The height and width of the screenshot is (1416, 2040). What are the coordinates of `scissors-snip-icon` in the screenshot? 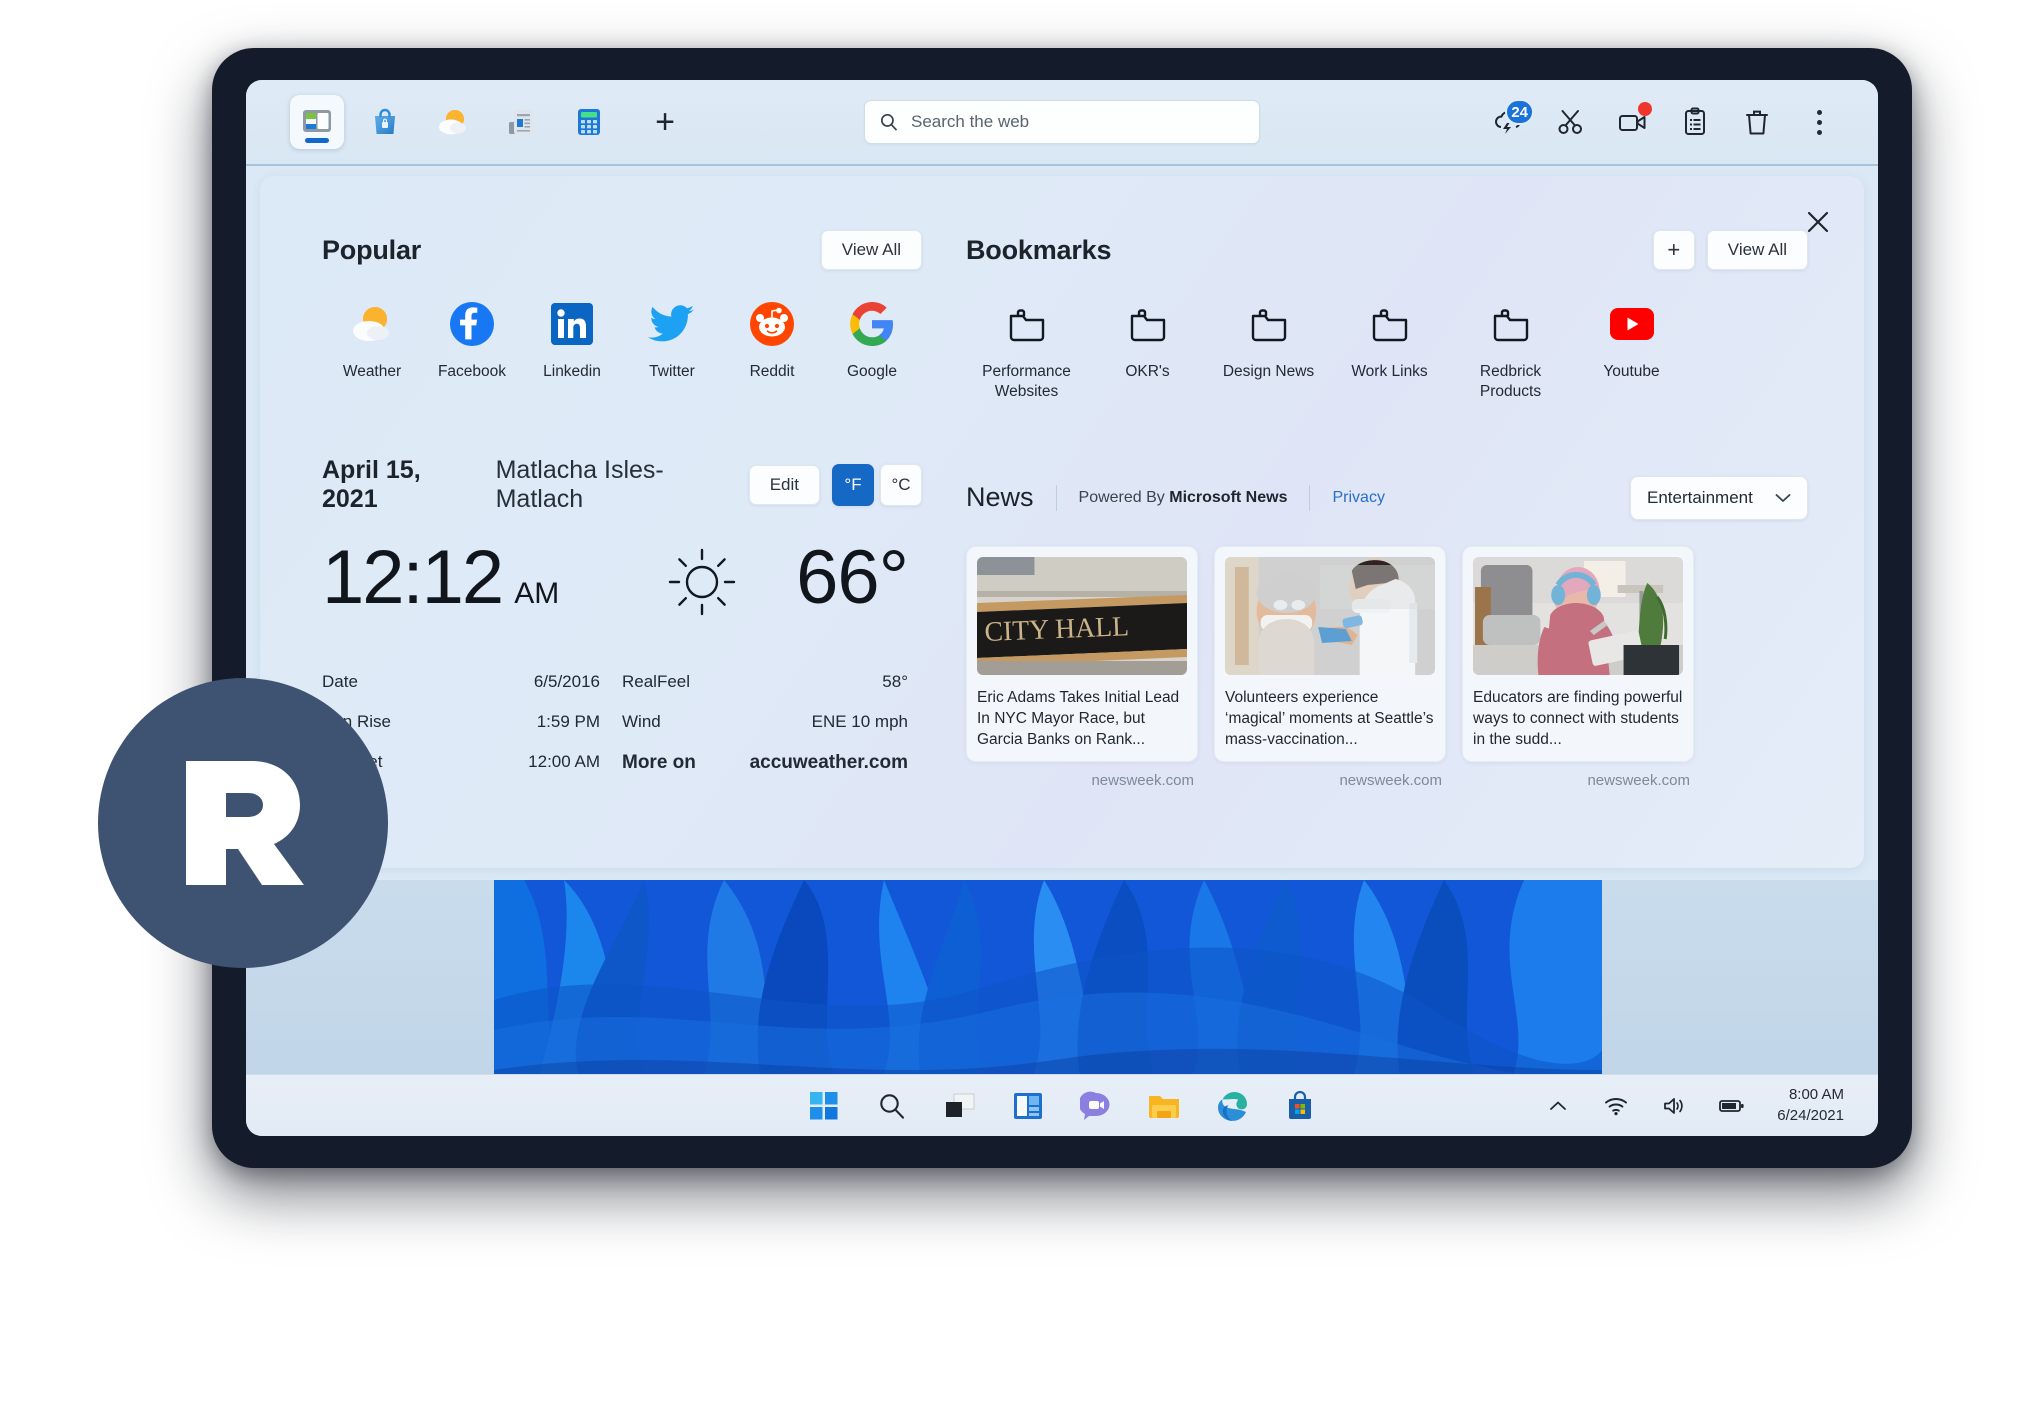 It's located at (1571, 122).